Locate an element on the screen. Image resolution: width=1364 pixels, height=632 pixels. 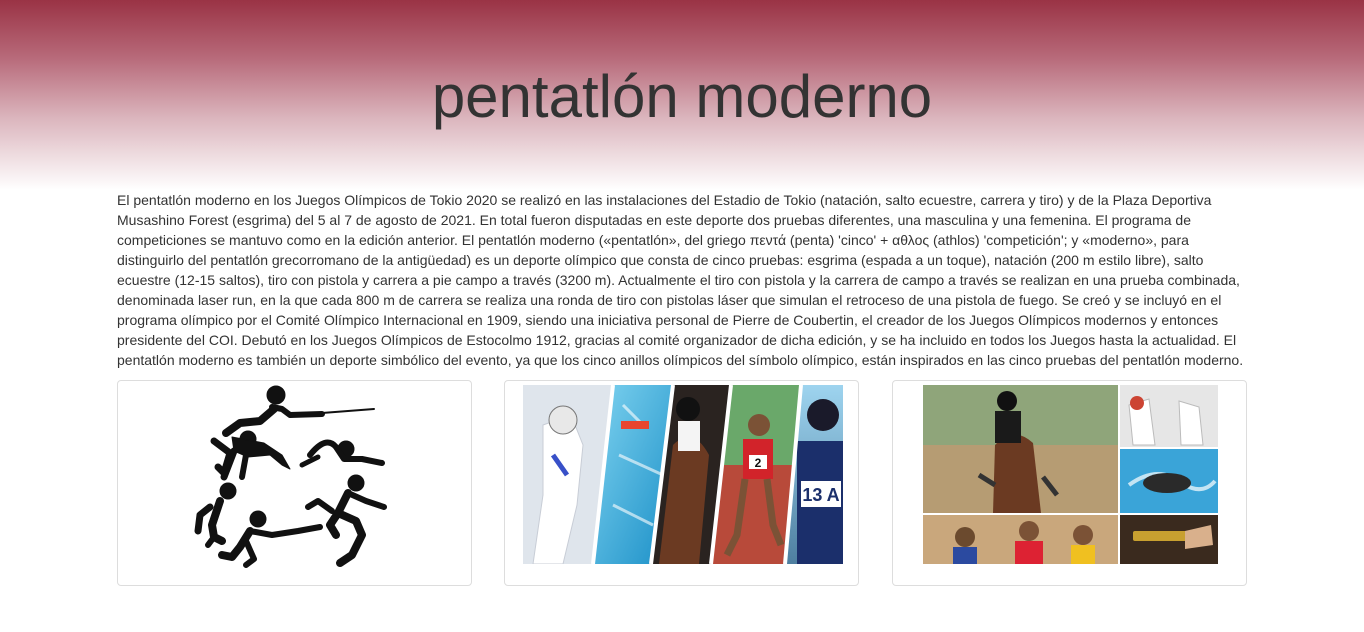
page-title: pentatlón moderno is located at coordinates (682, 96).